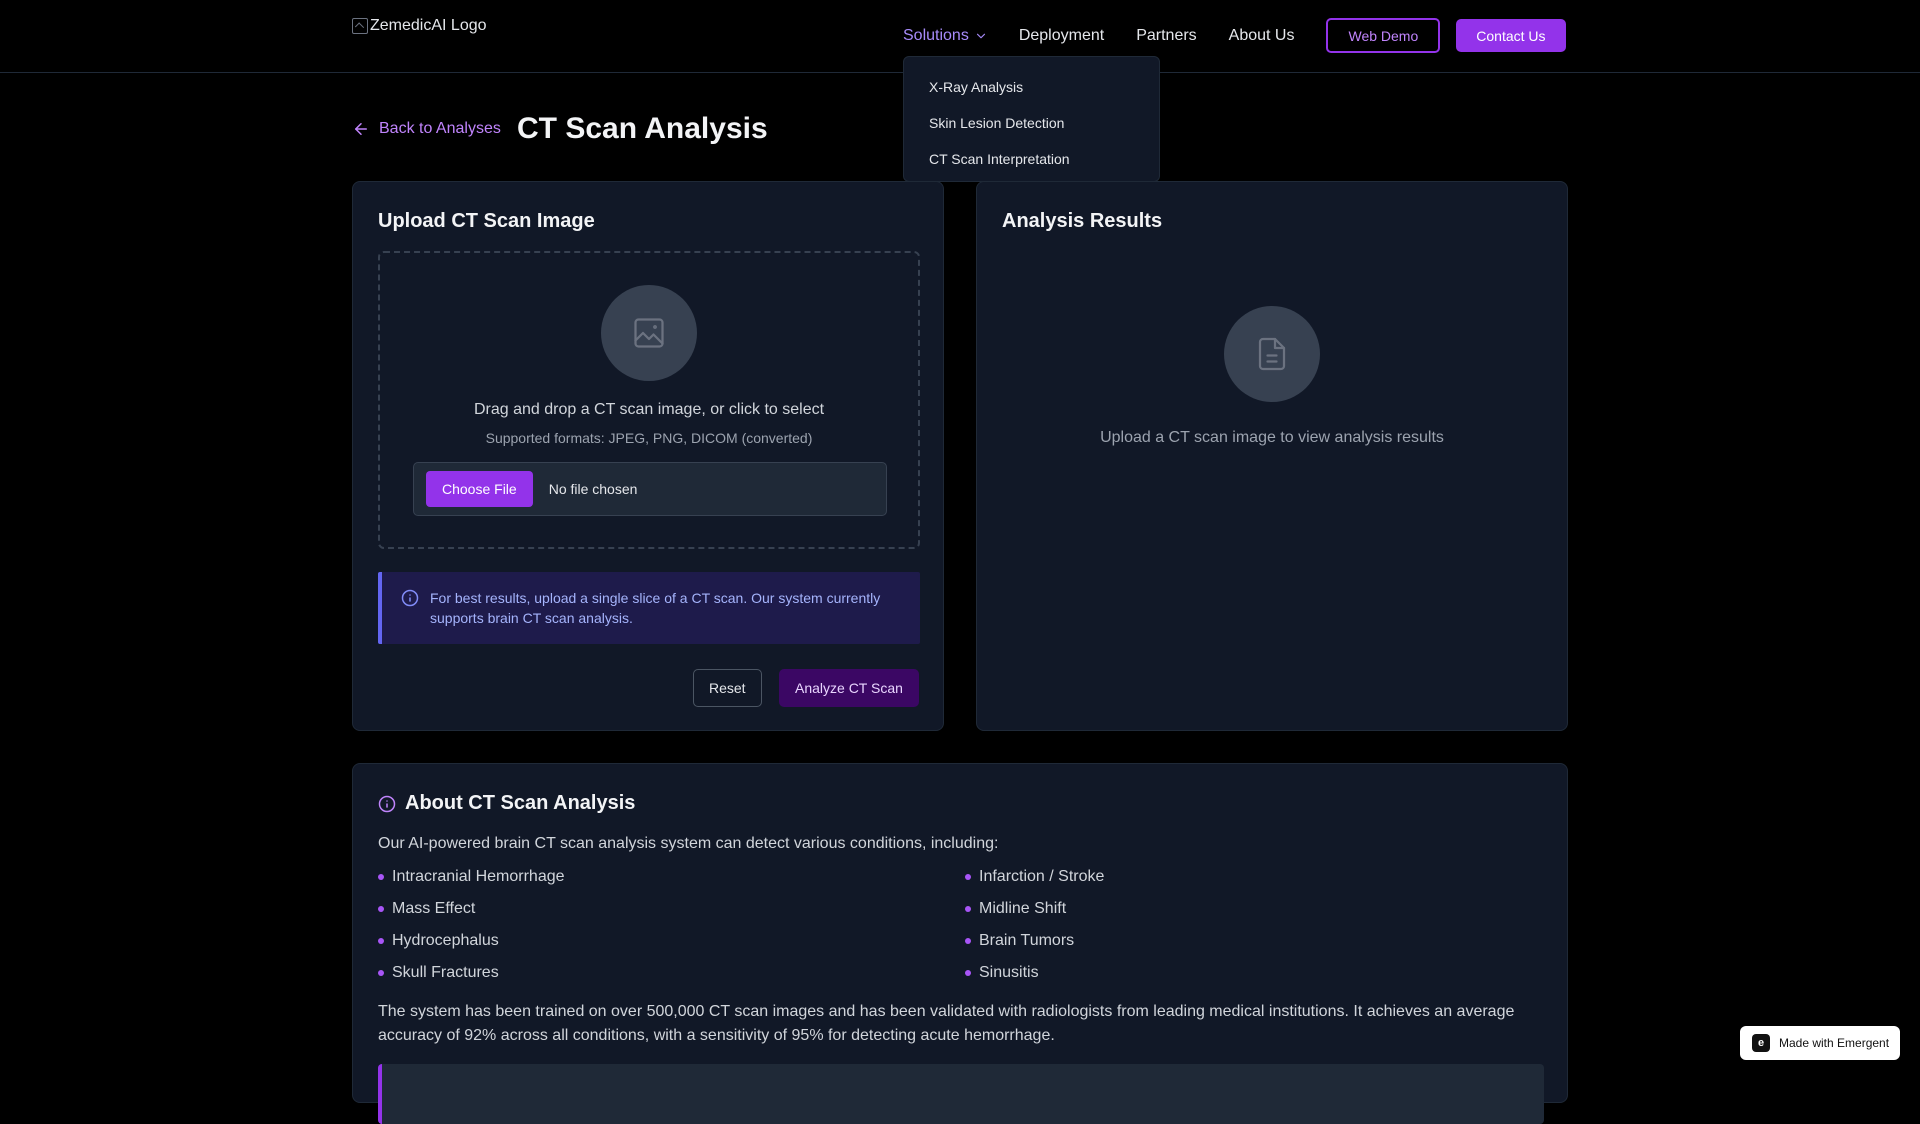 This screenshot has width=1920, height=1124. What do you see at coordinates (361, 129) in the screenshot?
I see `arrow-left-icon` at bounding box center [361, 129].